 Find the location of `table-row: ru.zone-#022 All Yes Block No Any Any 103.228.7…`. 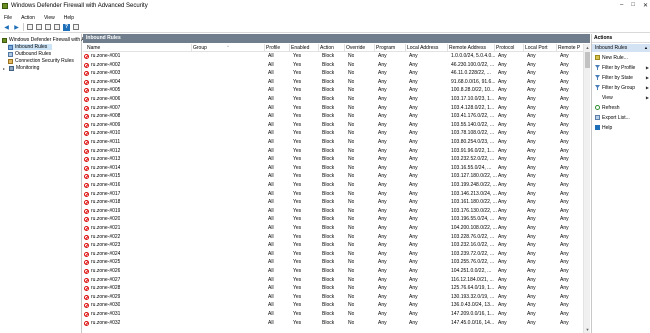

table-row: ru.zone-#022 All Yes Block No Any Any 103.228.7… is located at coordinates (333, 237).